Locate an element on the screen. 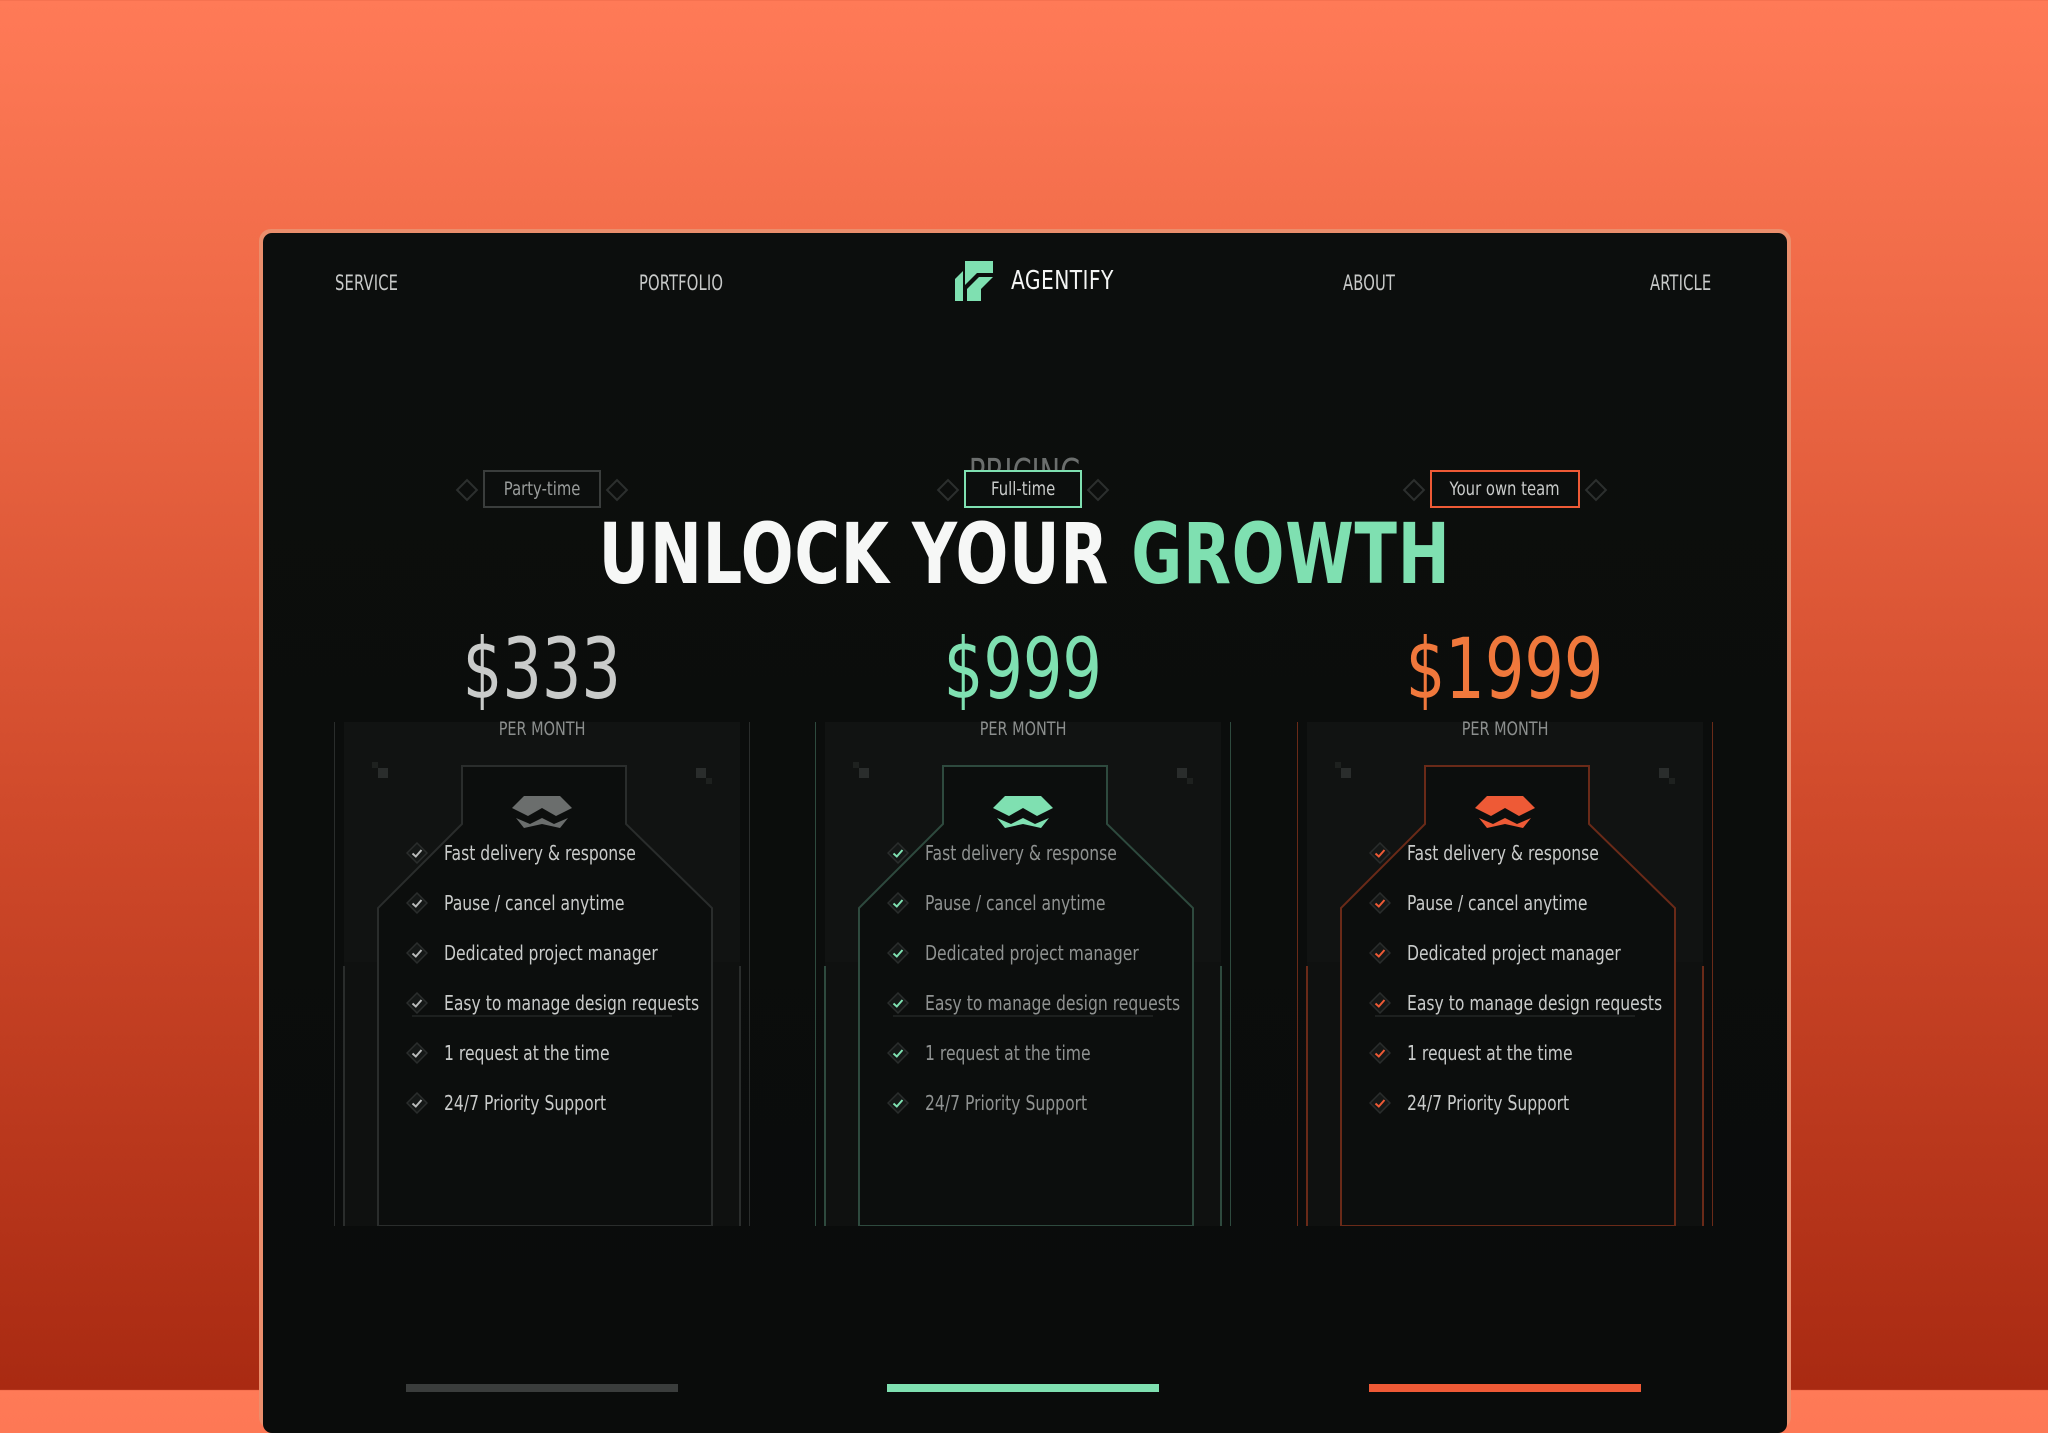  plan-tag: Party-time is located at coordinates (542, 489).